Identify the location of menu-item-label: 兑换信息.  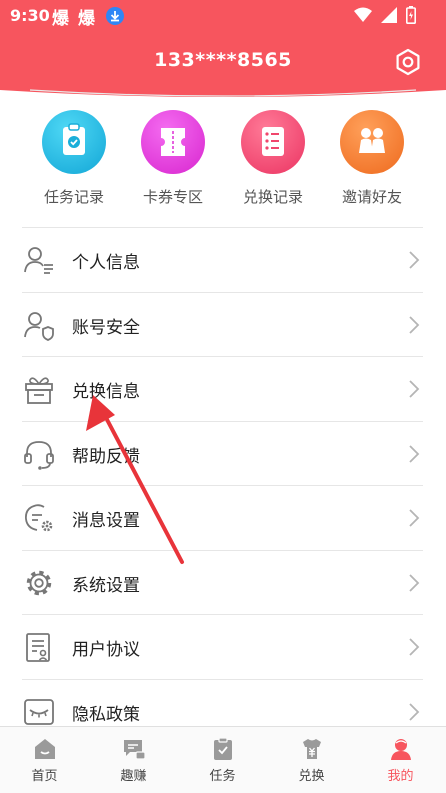
(106, 392).